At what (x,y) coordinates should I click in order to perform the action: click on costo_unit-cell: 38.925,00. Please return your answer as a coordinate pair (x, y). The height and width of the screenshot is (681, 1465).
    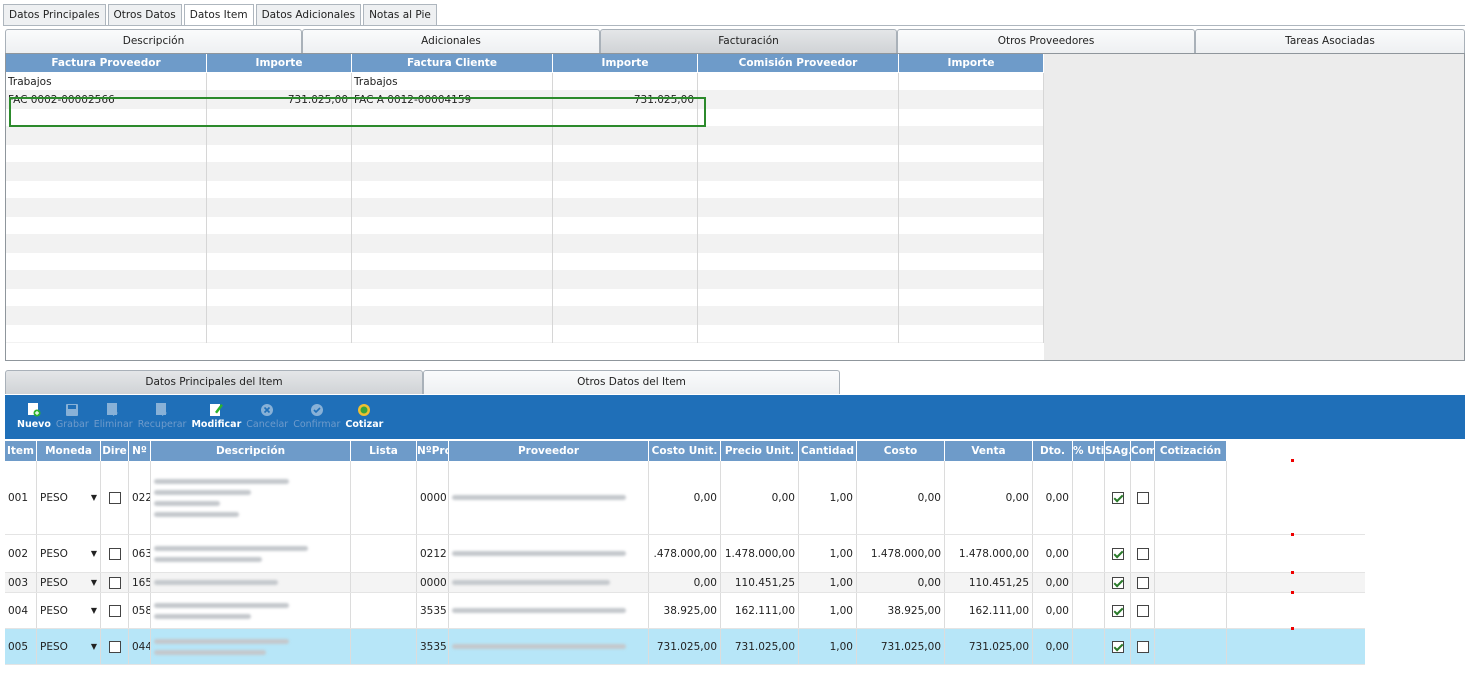
    Looking at the image, I should click on (685, 610).